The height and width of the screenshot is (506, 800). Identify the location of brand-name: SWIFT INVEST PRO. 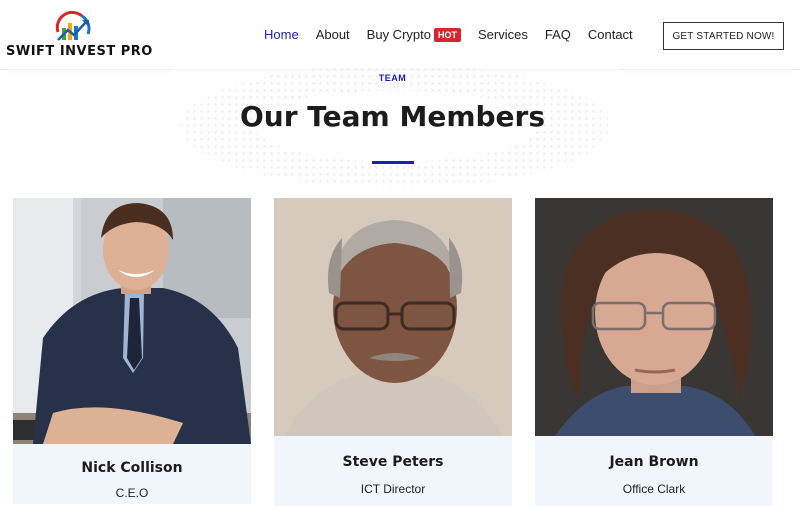
(79, 51).